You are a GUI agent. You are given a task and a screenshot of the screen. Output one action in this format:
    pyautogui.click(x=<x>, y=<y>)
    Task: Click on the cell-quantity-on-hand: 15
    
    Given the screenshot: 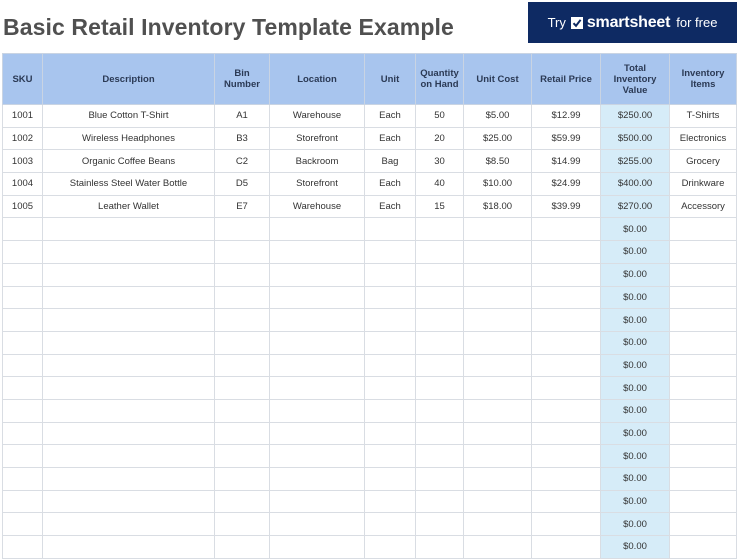 What is the action you would take?
    pyautogui.click(x=439, y=206)
    